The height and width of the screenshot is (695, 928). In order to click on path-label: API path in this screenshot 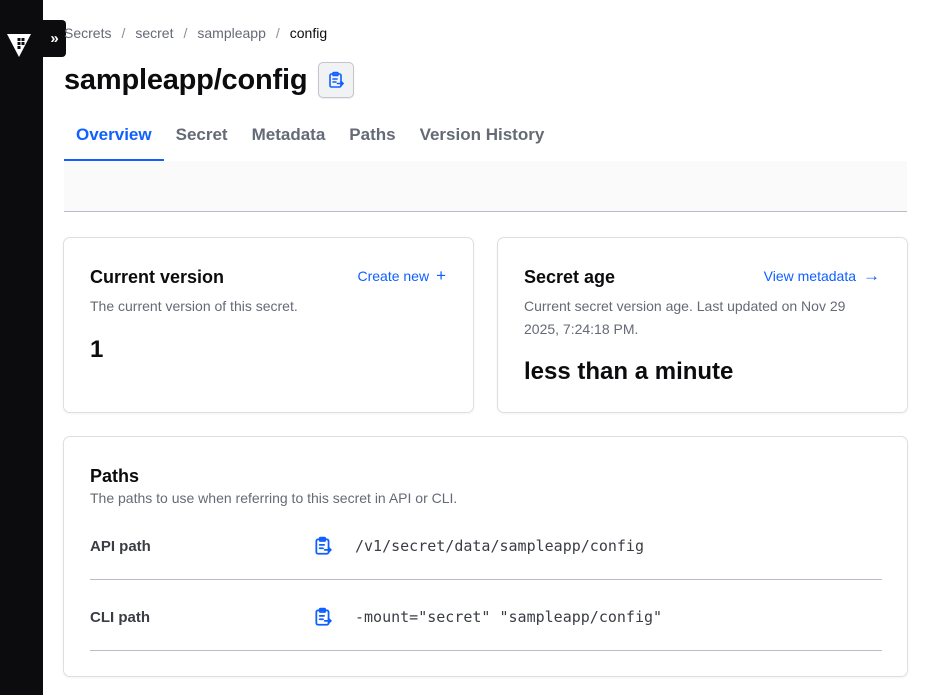, I will do `click(120, 546)`.